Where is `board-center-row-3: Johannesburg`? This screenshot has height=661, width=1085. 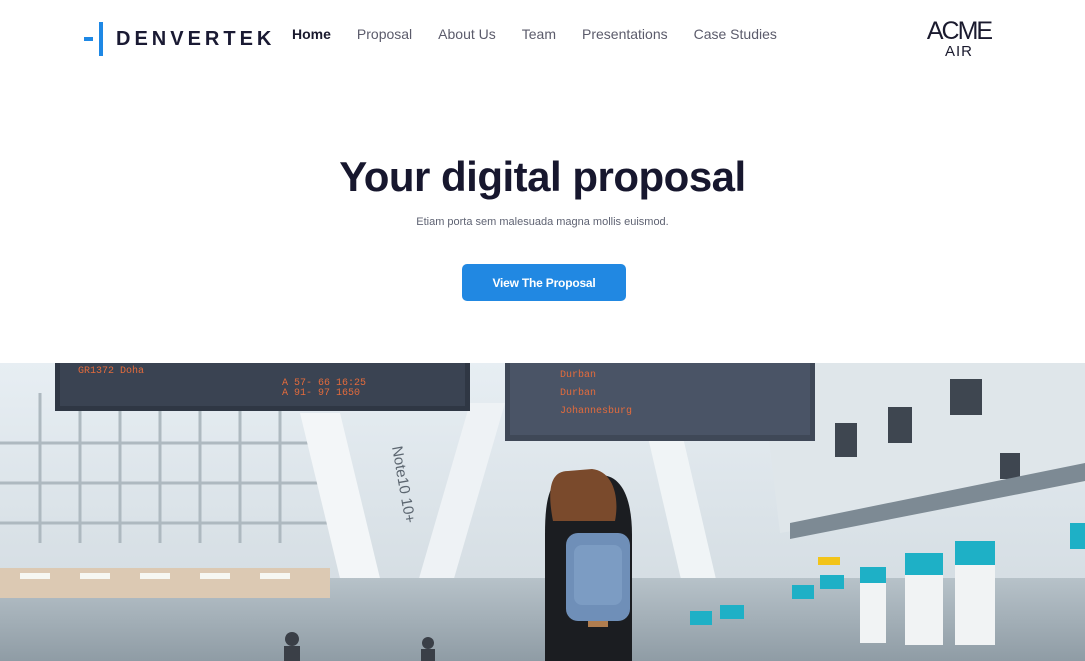
board-center-row-3: Johannesburg is located at coordinates (596, 411).